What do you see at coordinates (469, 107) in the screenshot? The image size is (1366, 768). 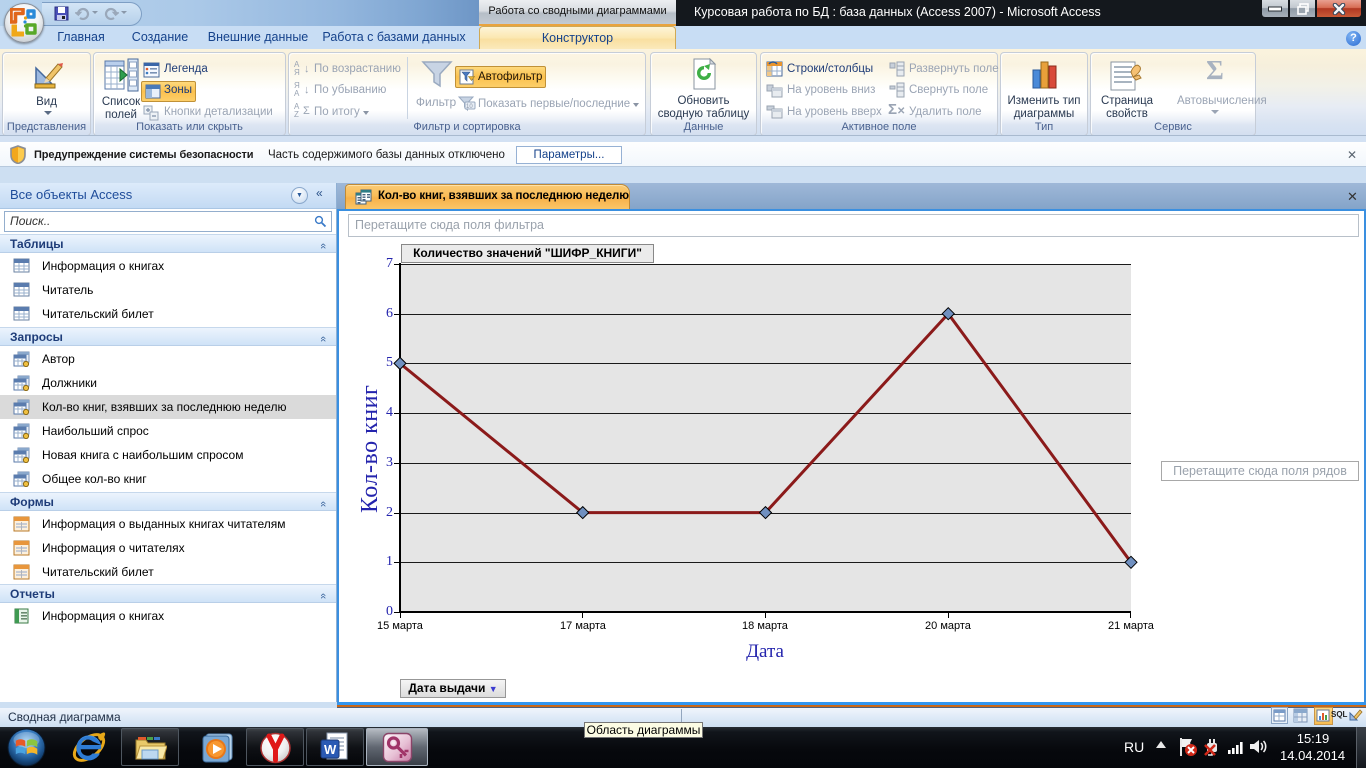 I see `svg-text: 10` at bounding box center [469, 107].